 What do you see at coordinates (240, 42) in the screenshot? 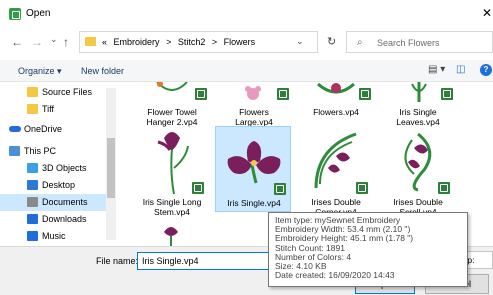
I see `breadcrumb-flowers: Flowers` at bounding box center [240, 42].